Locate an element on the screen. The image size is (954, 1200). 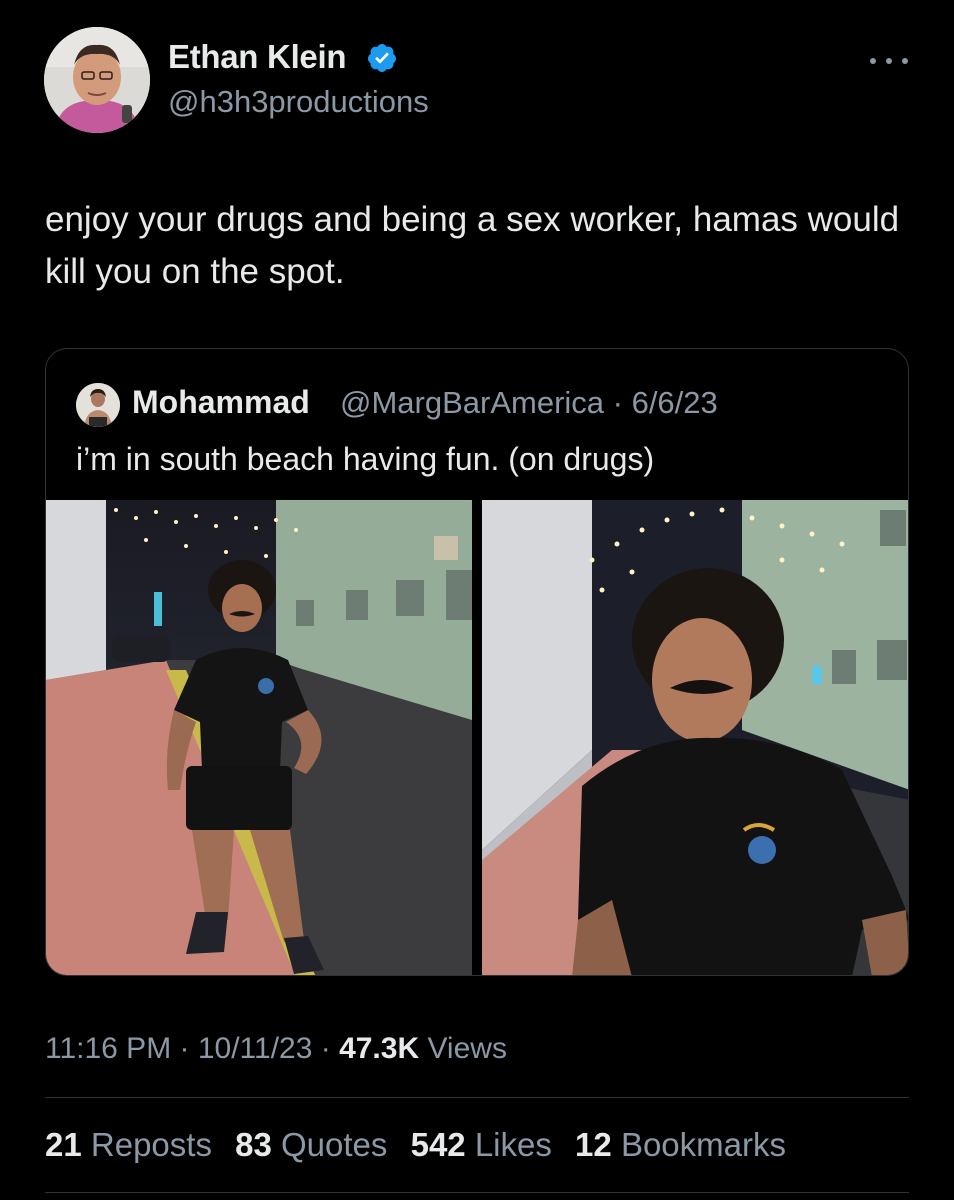
quotes-stat: 83 Quotes is located at coordinates (311, 1144).